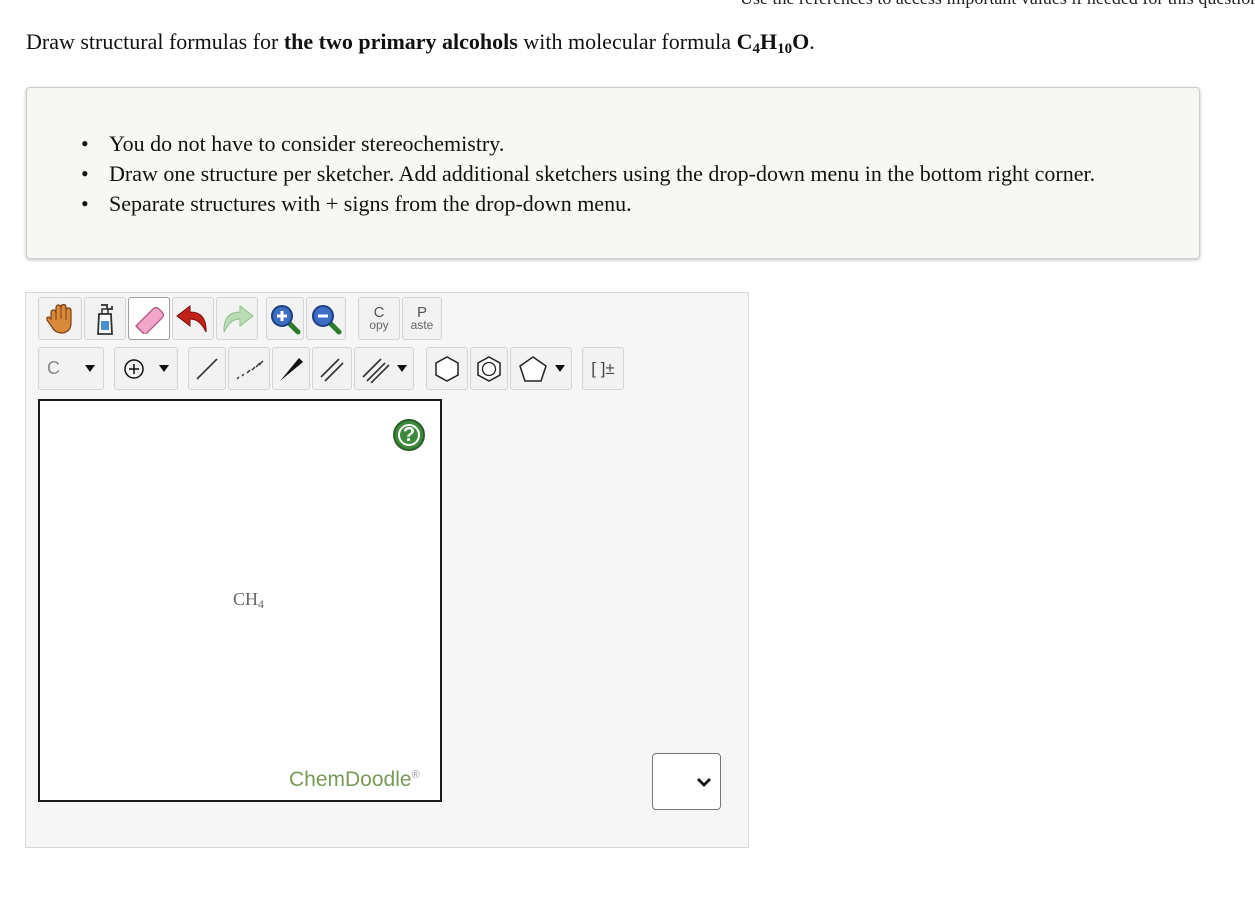 Image resolution: width=1255 pixels, height=899 pixels. I want to click on cyclohexane-icon, so click(447, 368).